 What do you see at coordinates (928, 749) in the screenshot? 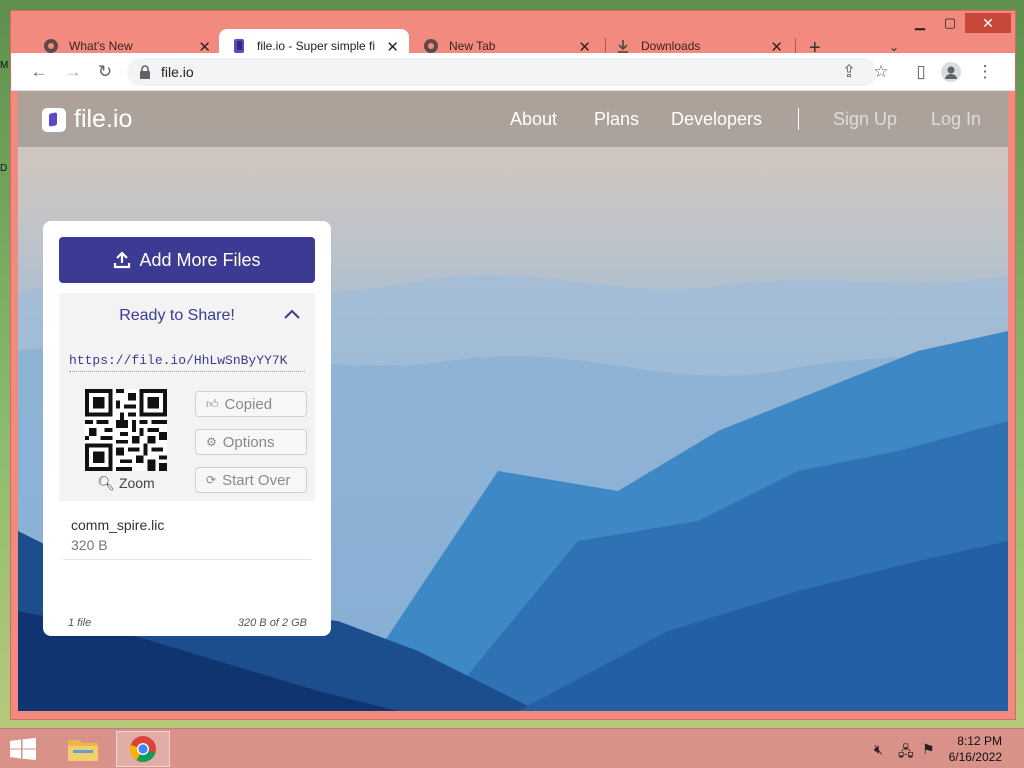
I see `action-center-flag-icon: ⚑` at bounding box center [928, 749].